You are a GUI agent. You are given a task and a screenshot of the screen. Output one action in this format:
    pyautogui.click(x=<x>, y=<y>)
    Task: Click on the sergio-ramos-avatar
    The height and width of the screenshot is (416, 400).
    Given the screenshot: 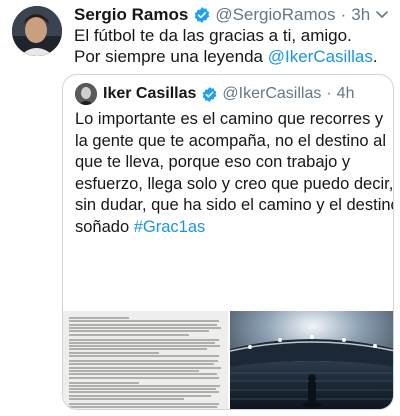 What is the action you would take?
    pyautogui.click(x=37, y=31)
    